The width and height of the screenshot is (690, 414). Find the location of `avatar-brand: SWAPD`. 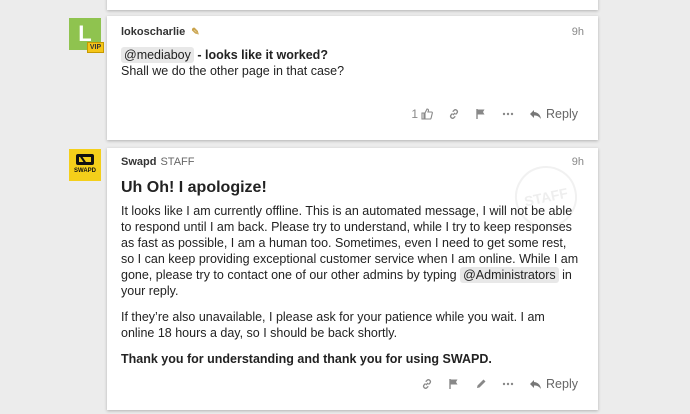

avatar-brand: SWAPD is located at coordinates (84, 171).